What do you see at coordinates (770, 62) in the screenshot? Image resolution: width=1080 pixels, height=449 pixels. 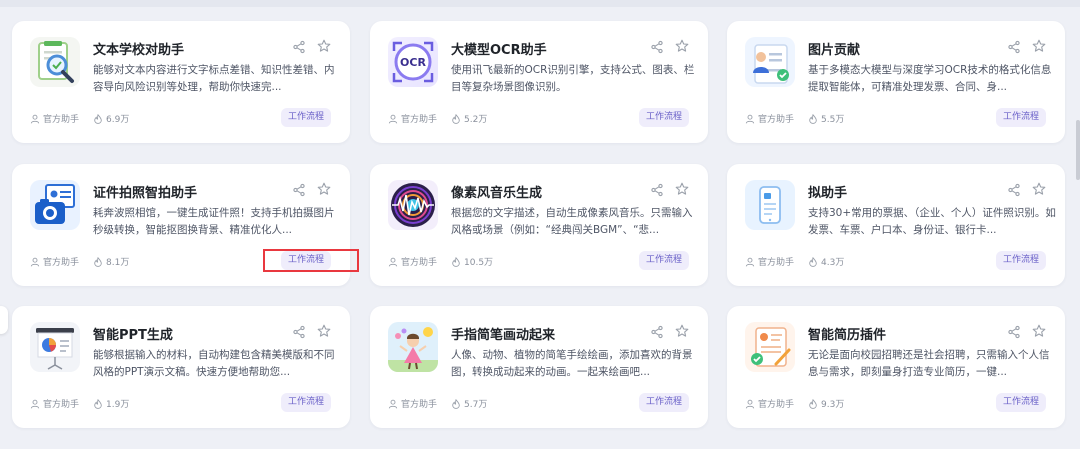 I see `id-document-icon` at bounding box center [770, 62].